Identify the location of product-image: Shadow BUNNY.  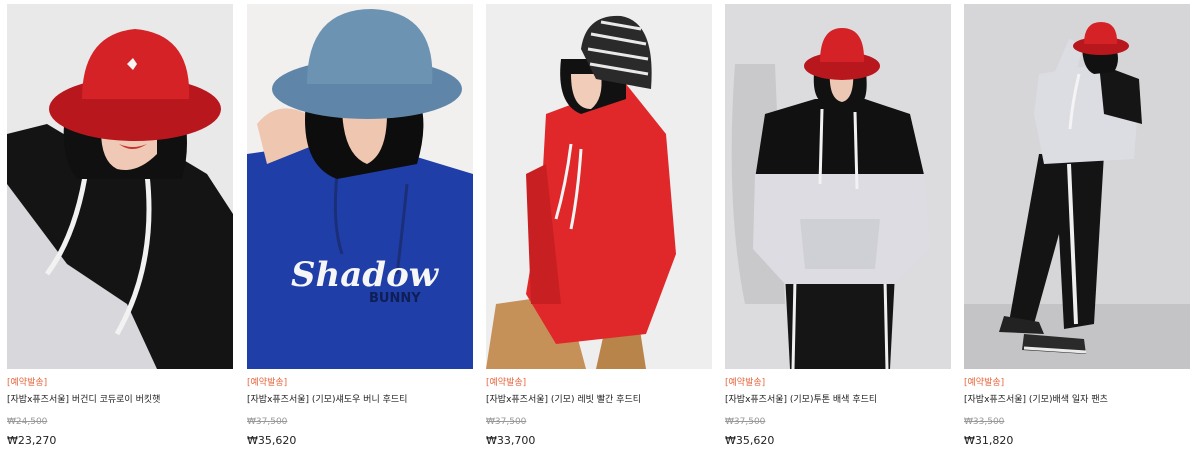
(360, 186).